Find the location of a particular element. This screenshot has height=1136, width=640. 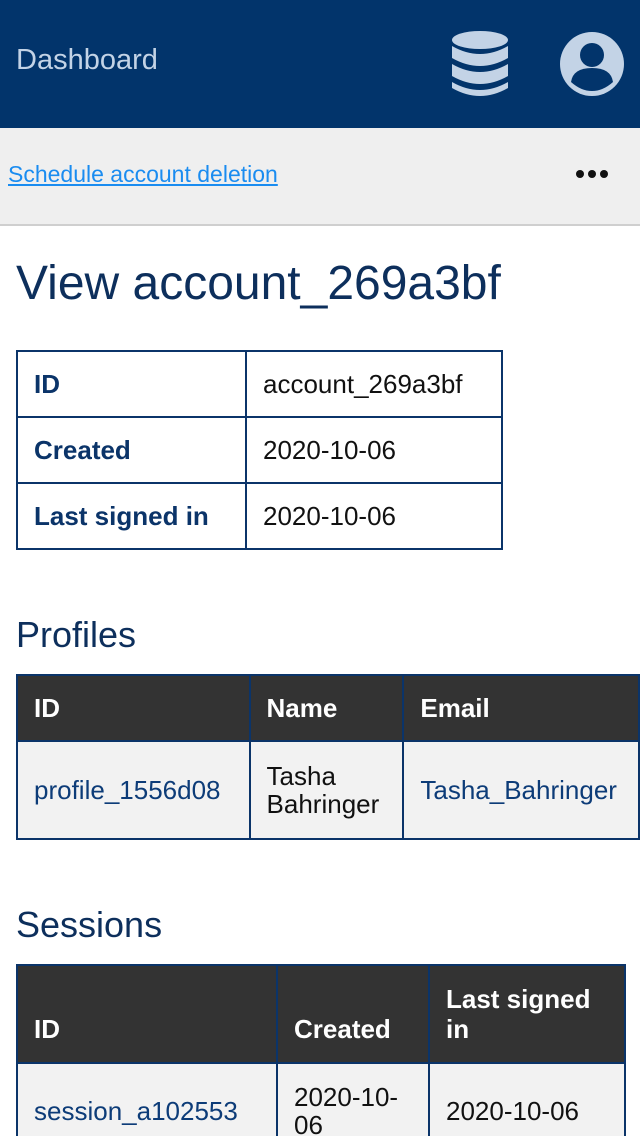

profiles-col-name: Name is located at coordinates (326, 708).